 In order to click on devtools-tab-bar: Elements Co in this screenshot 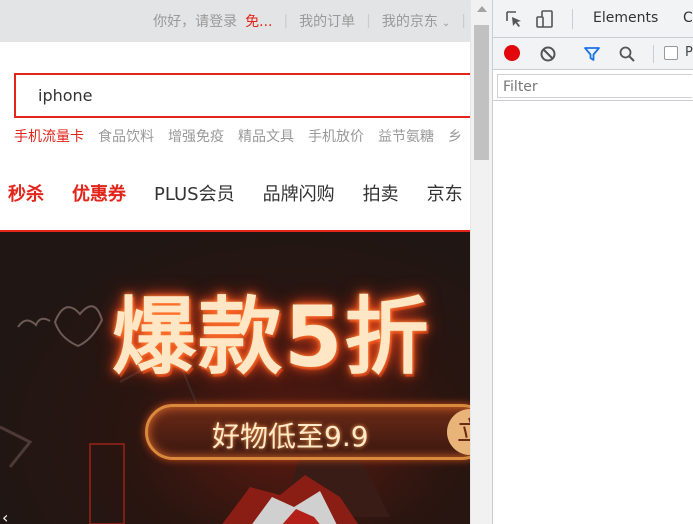, I will do `click(593, 19)`.